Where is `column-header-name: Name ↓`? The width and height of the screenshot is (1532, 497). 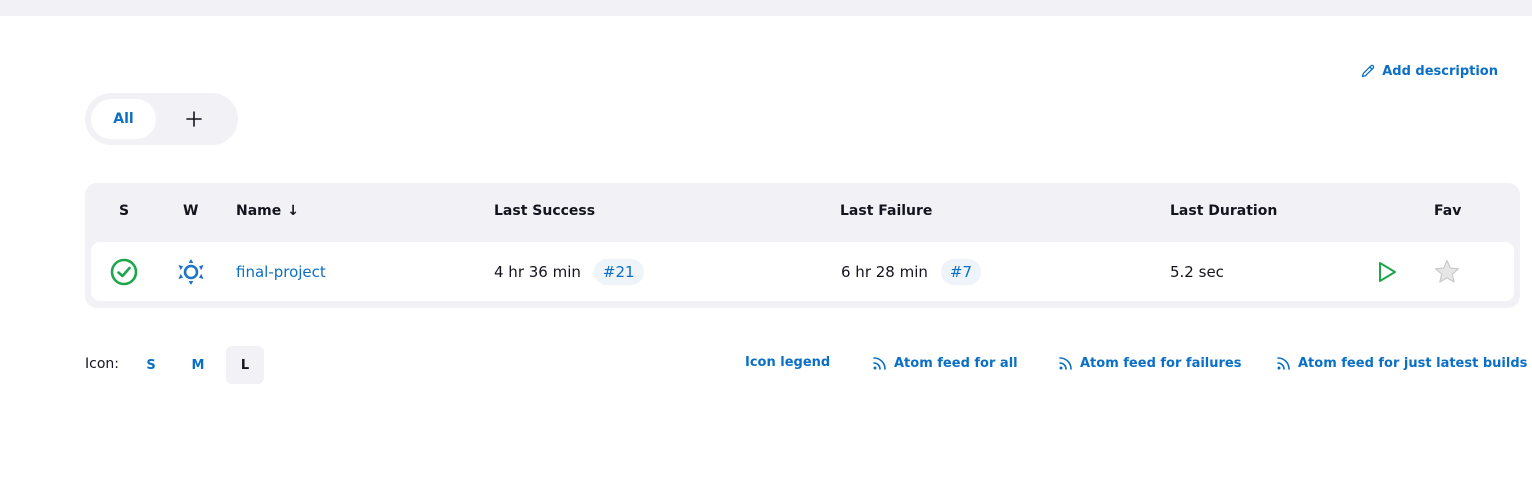 column-header-name: Name ↓ is located at coordinates (267, 211).